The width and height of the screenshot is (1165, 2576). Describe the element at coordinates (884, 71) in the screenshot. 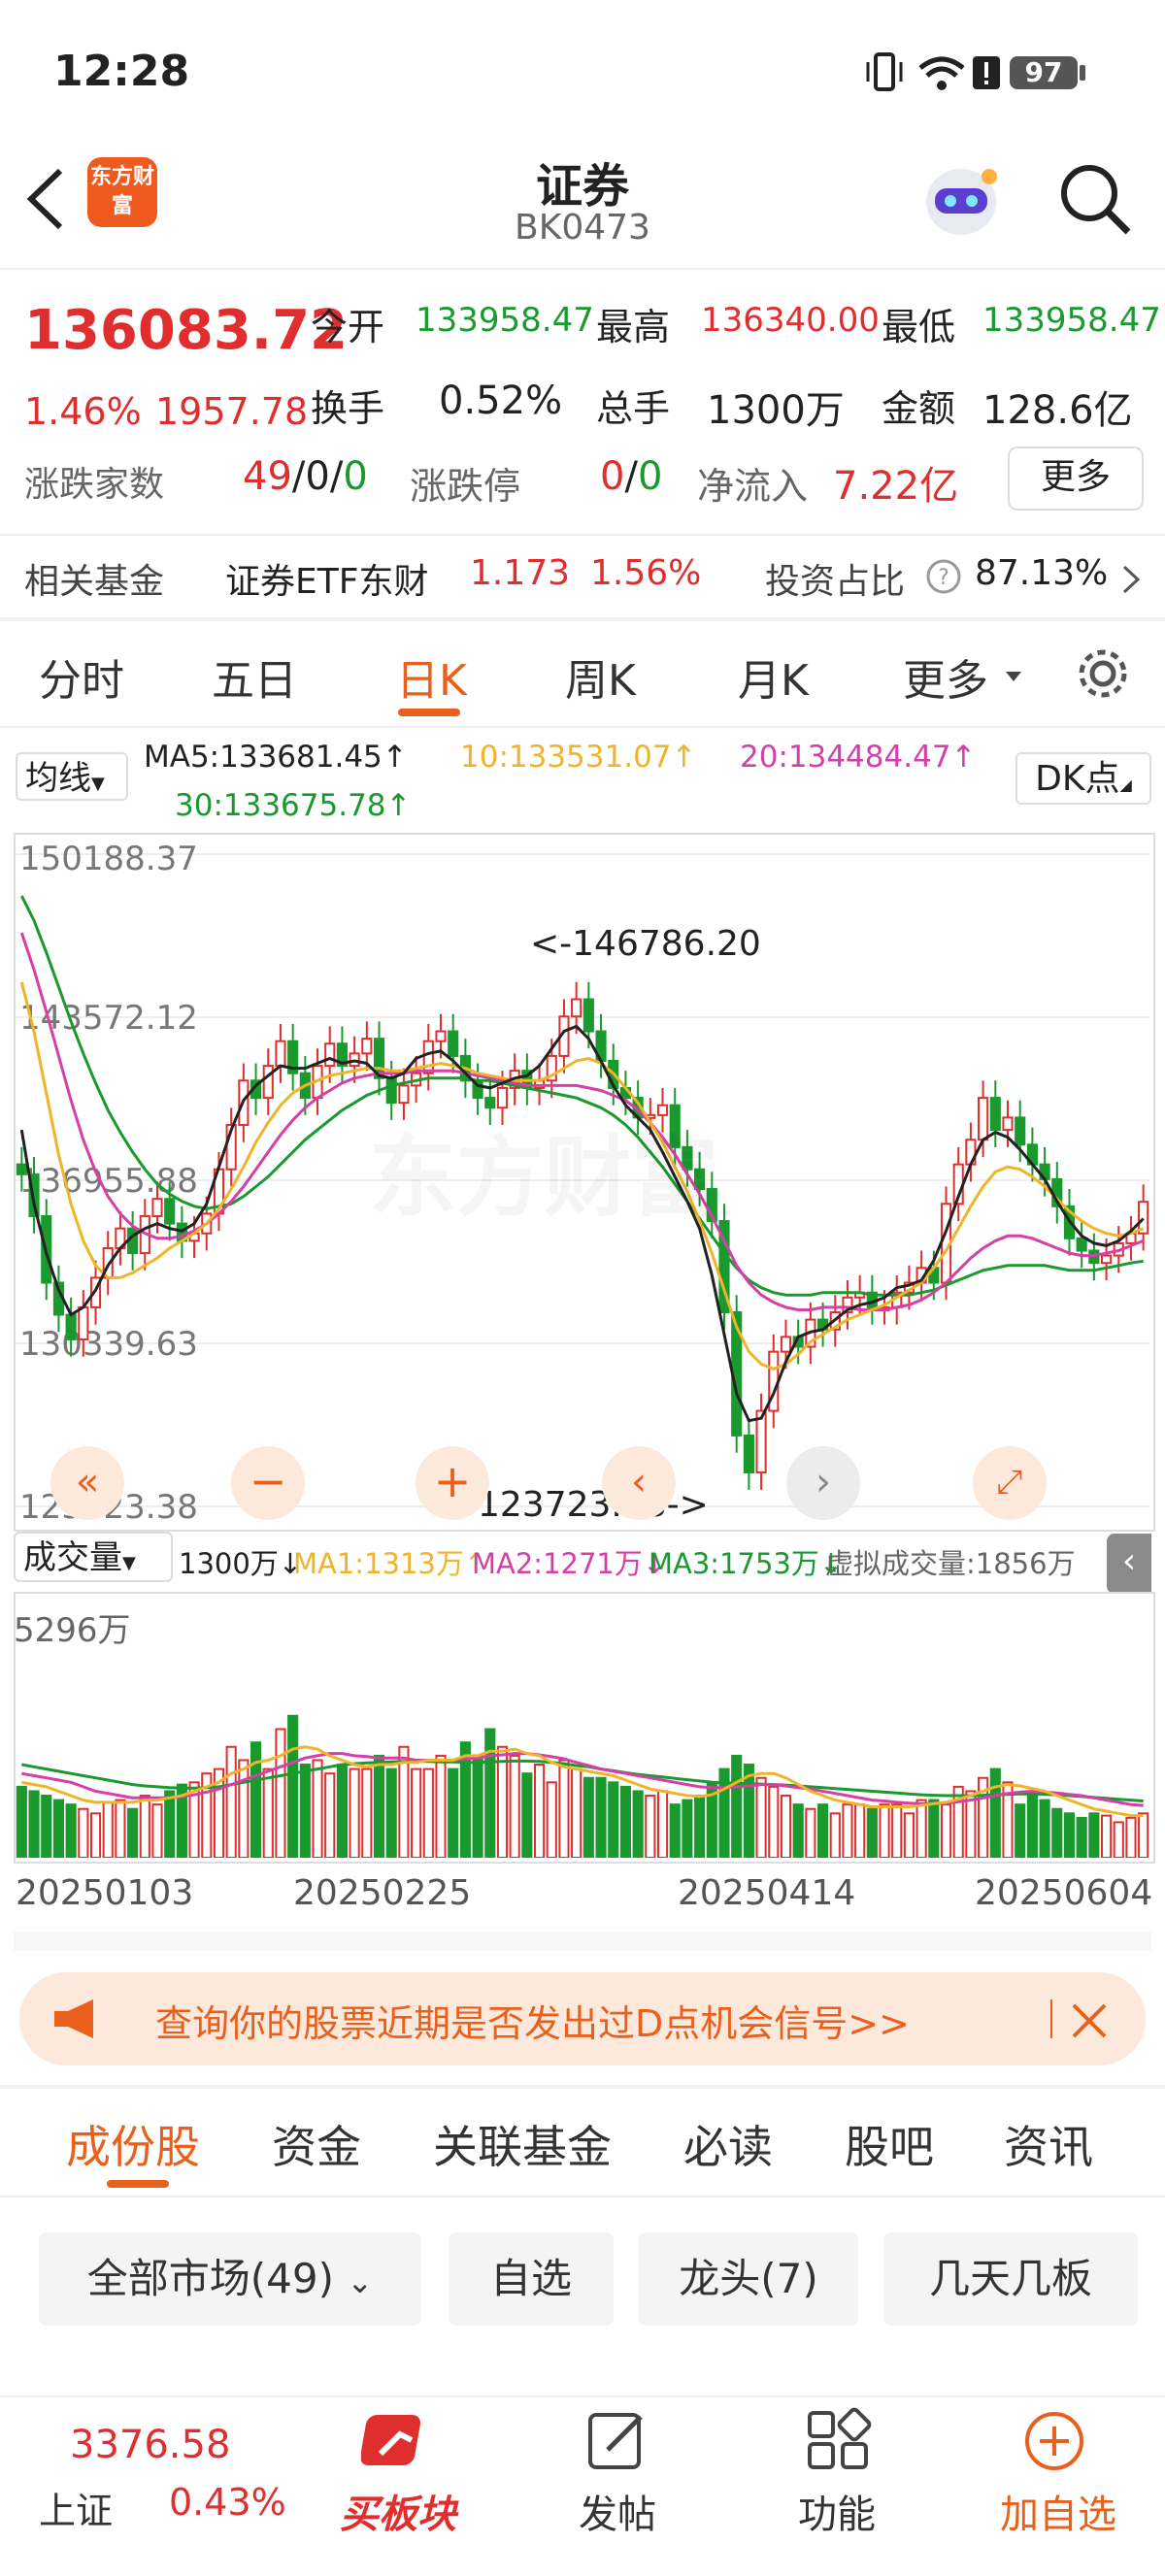

I see `vibrate-icon` at that location.